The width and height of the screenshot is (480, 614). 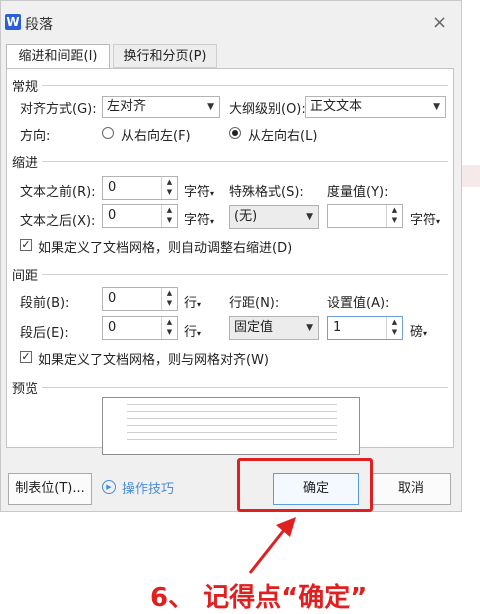 I want to click on indent-before-label: 文本之前(R):, so click(x=58, y=192).